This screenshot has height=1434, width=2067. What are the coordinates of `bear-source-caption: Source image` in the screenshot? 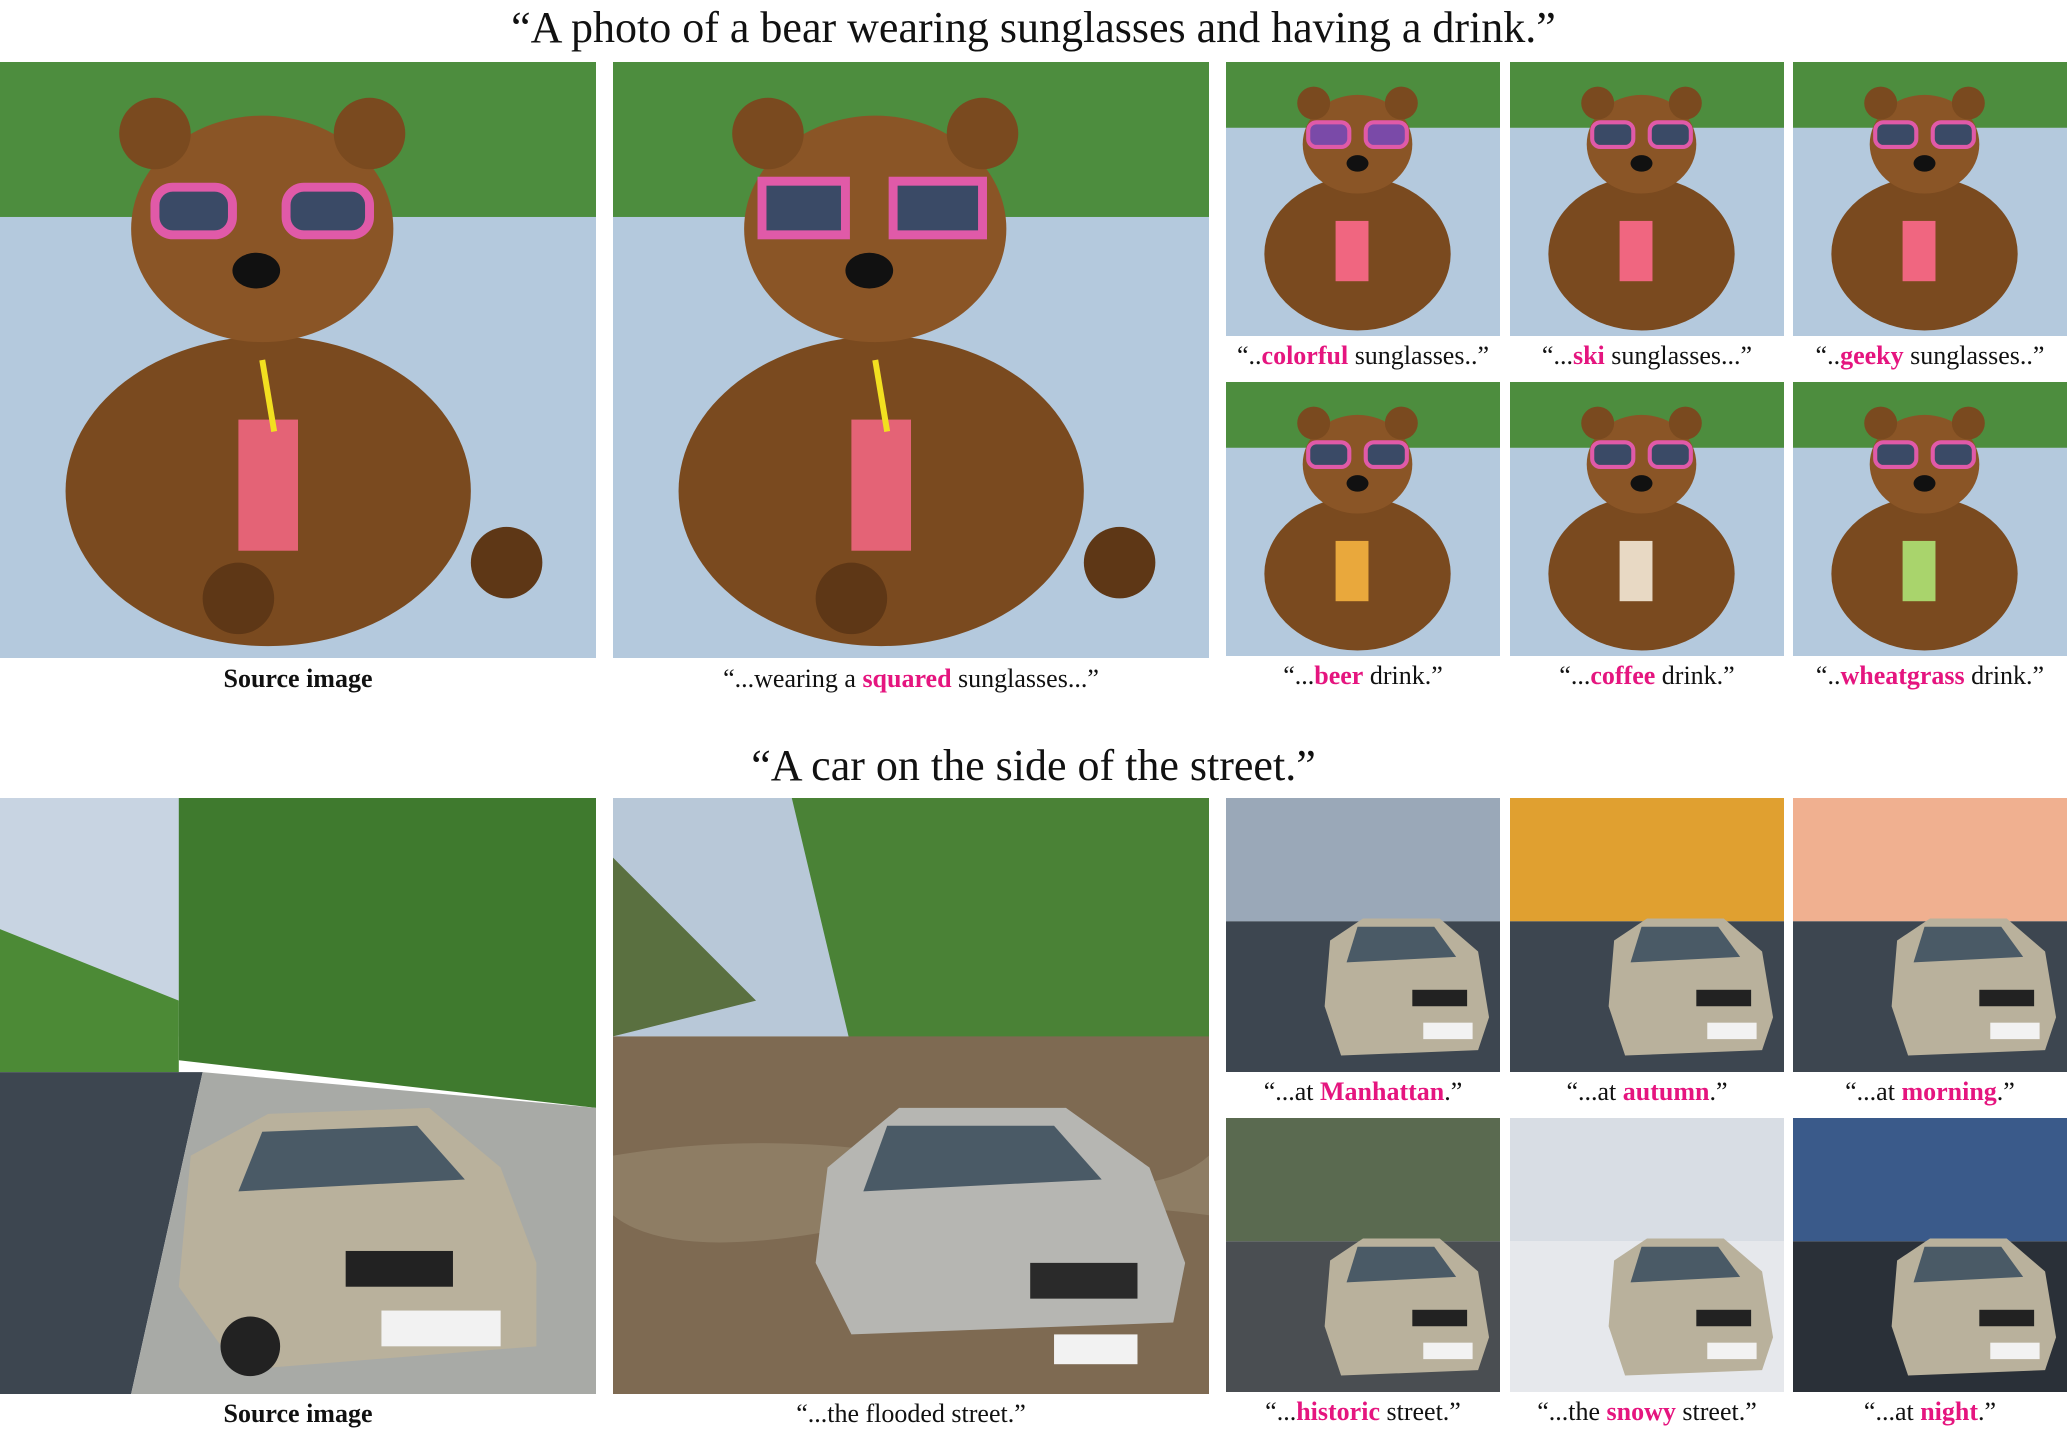 It's located at (298, 678).